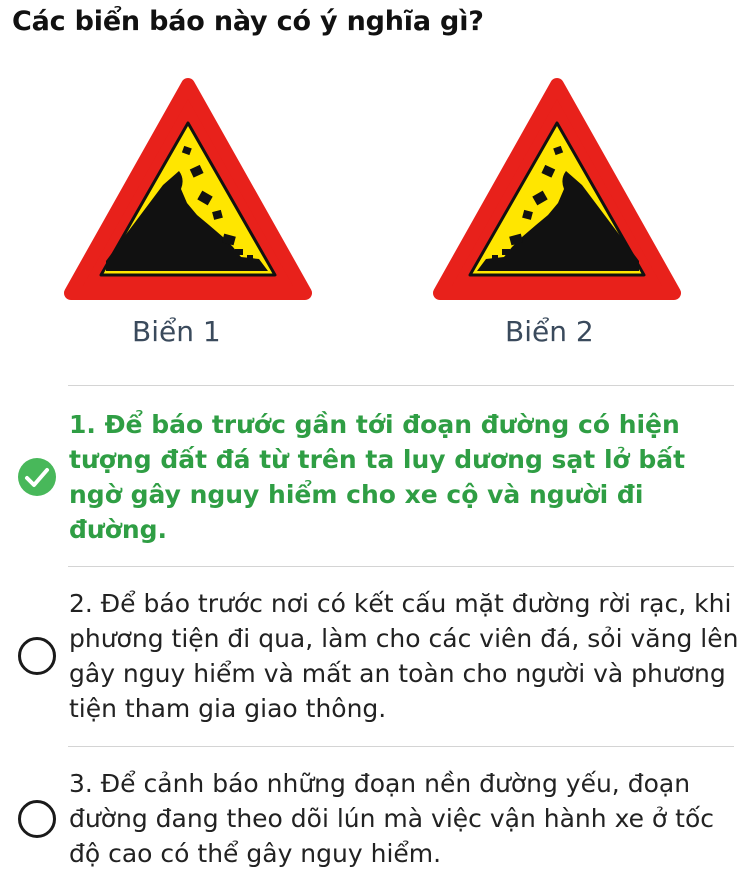  Describe the element at coordinates (37, 819) in the screenshot. I see `answer-3-radio` at that location.